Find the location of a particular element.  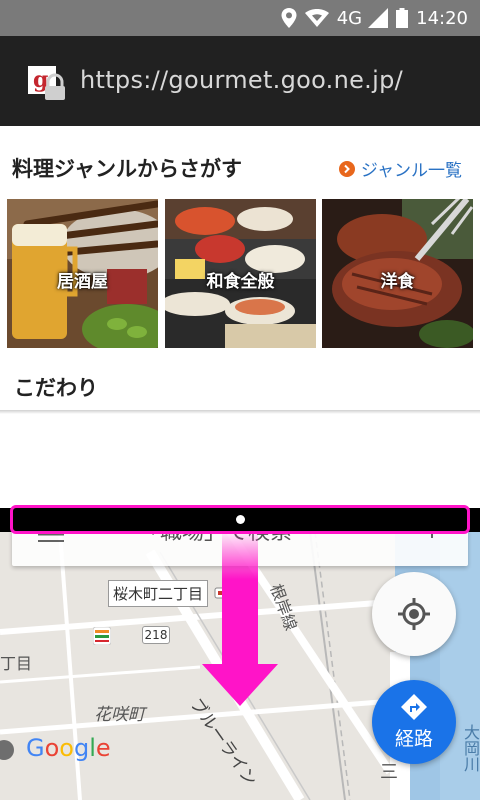

status-icons: 4G 14:20 is located at coordinates (374, 18).